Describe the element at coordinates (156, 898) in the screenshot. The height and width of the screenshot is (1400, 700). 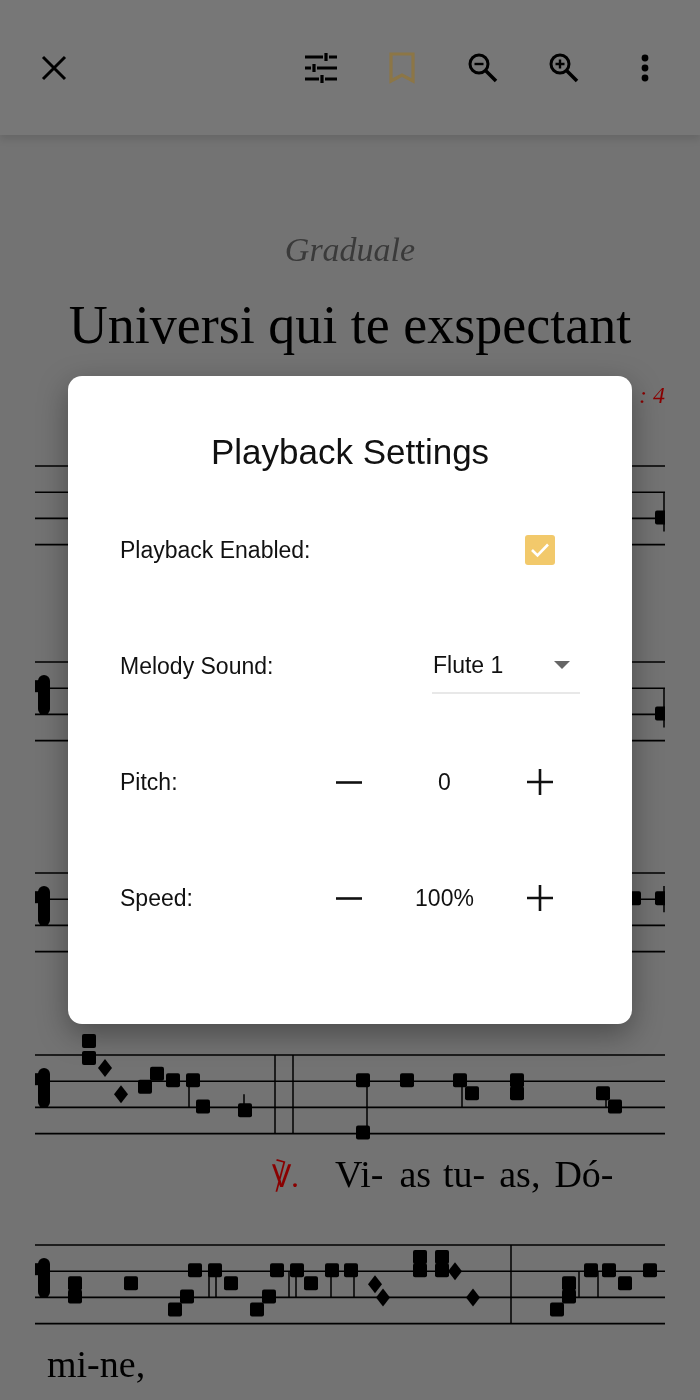
I see `setting-label: Speed:` at that location.